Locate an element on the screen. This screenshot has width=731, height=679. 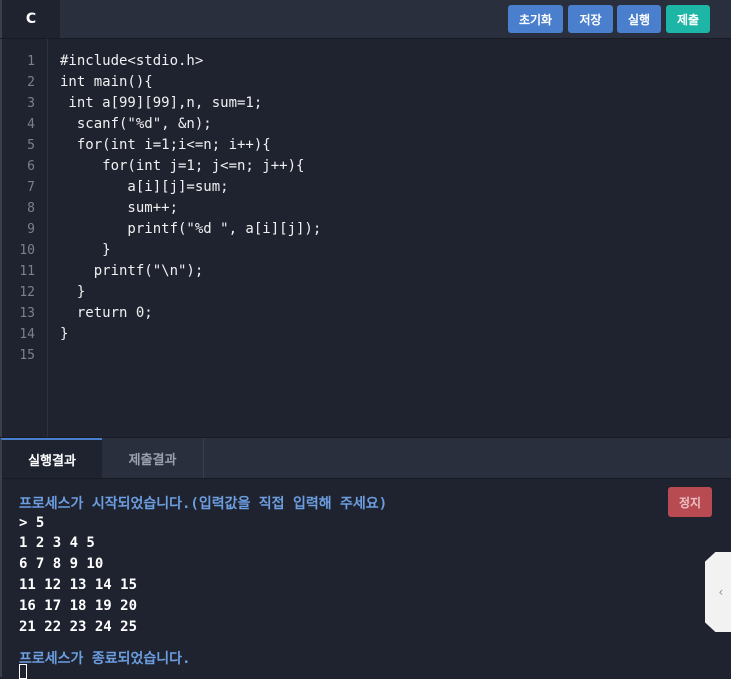
stop-button: 정지 is located at coordinates (690, 502).